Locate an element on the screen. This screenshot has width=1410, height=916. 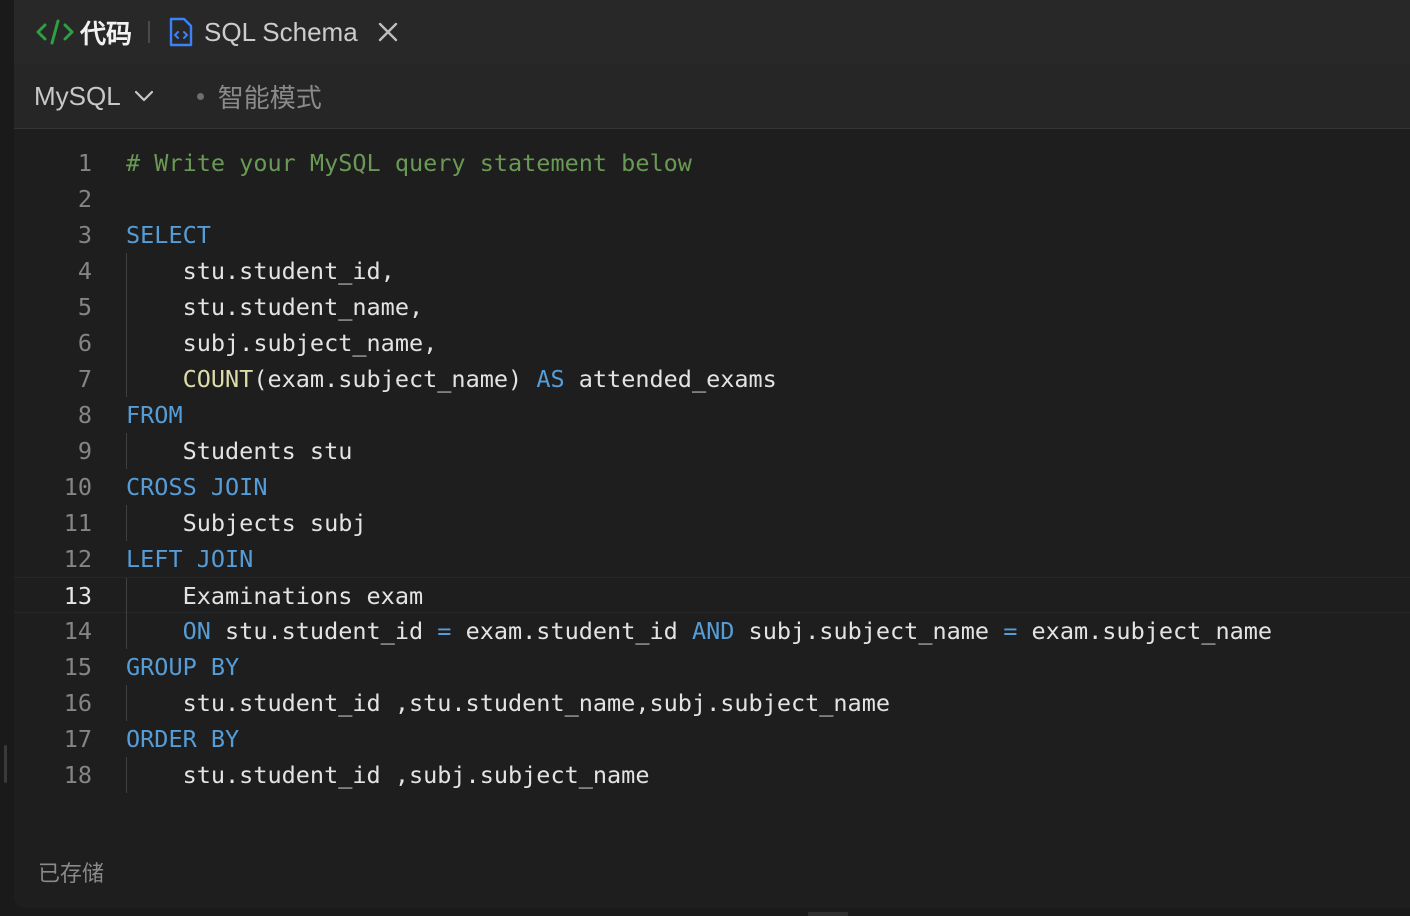
code-token: LEFT JOIN is located at coordinates (190, 559).